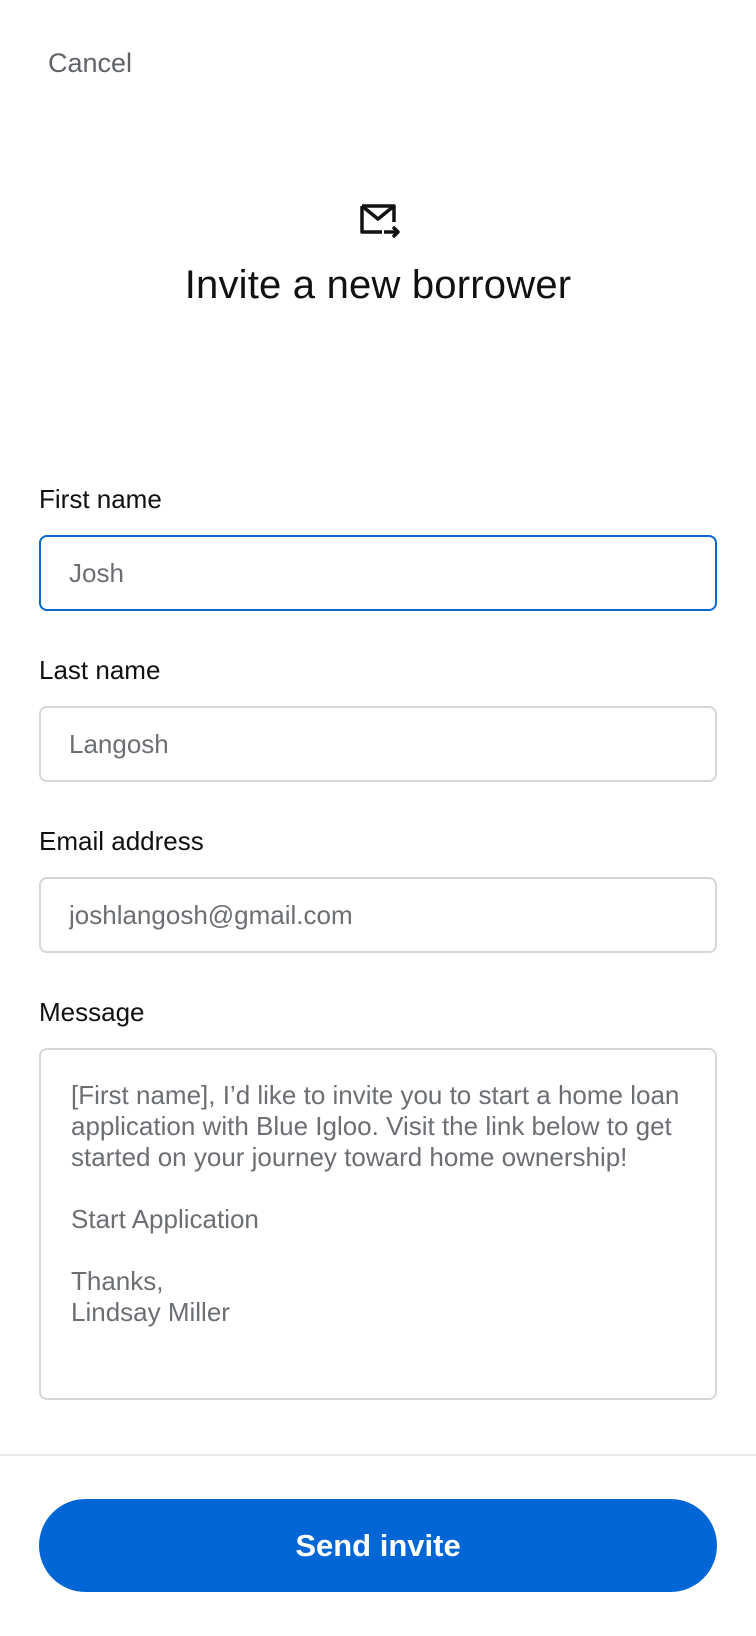 This screenshot has width=756, height=1636. What do you see at coordinates (378, 285) in the screenshot?
I see `page-title: Invite a new borrower` at bounding box center [378, 285].